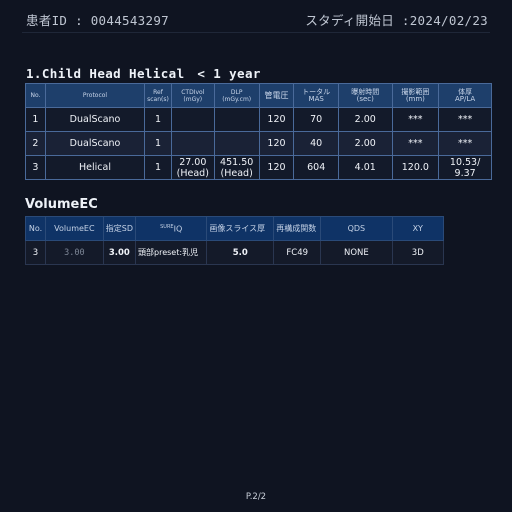 This screenshot has width=512, height=512. Describe the element at coordinates (97, 20) in the screenshot. I see `patient-id: 患者ID : 0044543297` at that location.